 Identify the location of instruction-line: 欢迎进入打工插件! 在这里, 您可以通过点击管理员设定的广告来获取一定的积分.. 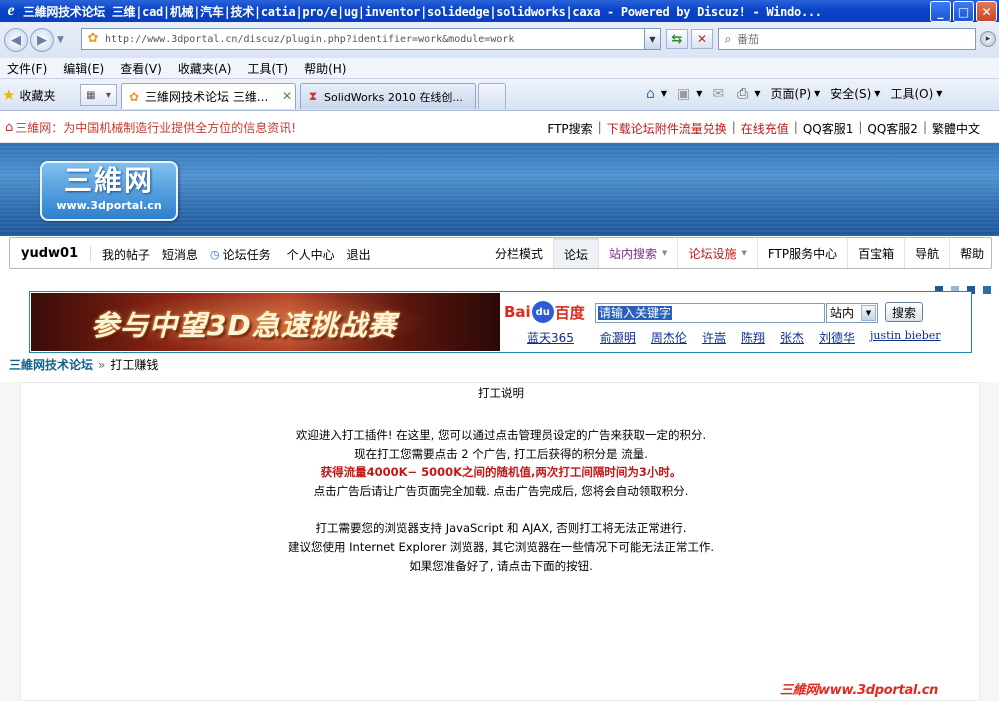
(501, 435).